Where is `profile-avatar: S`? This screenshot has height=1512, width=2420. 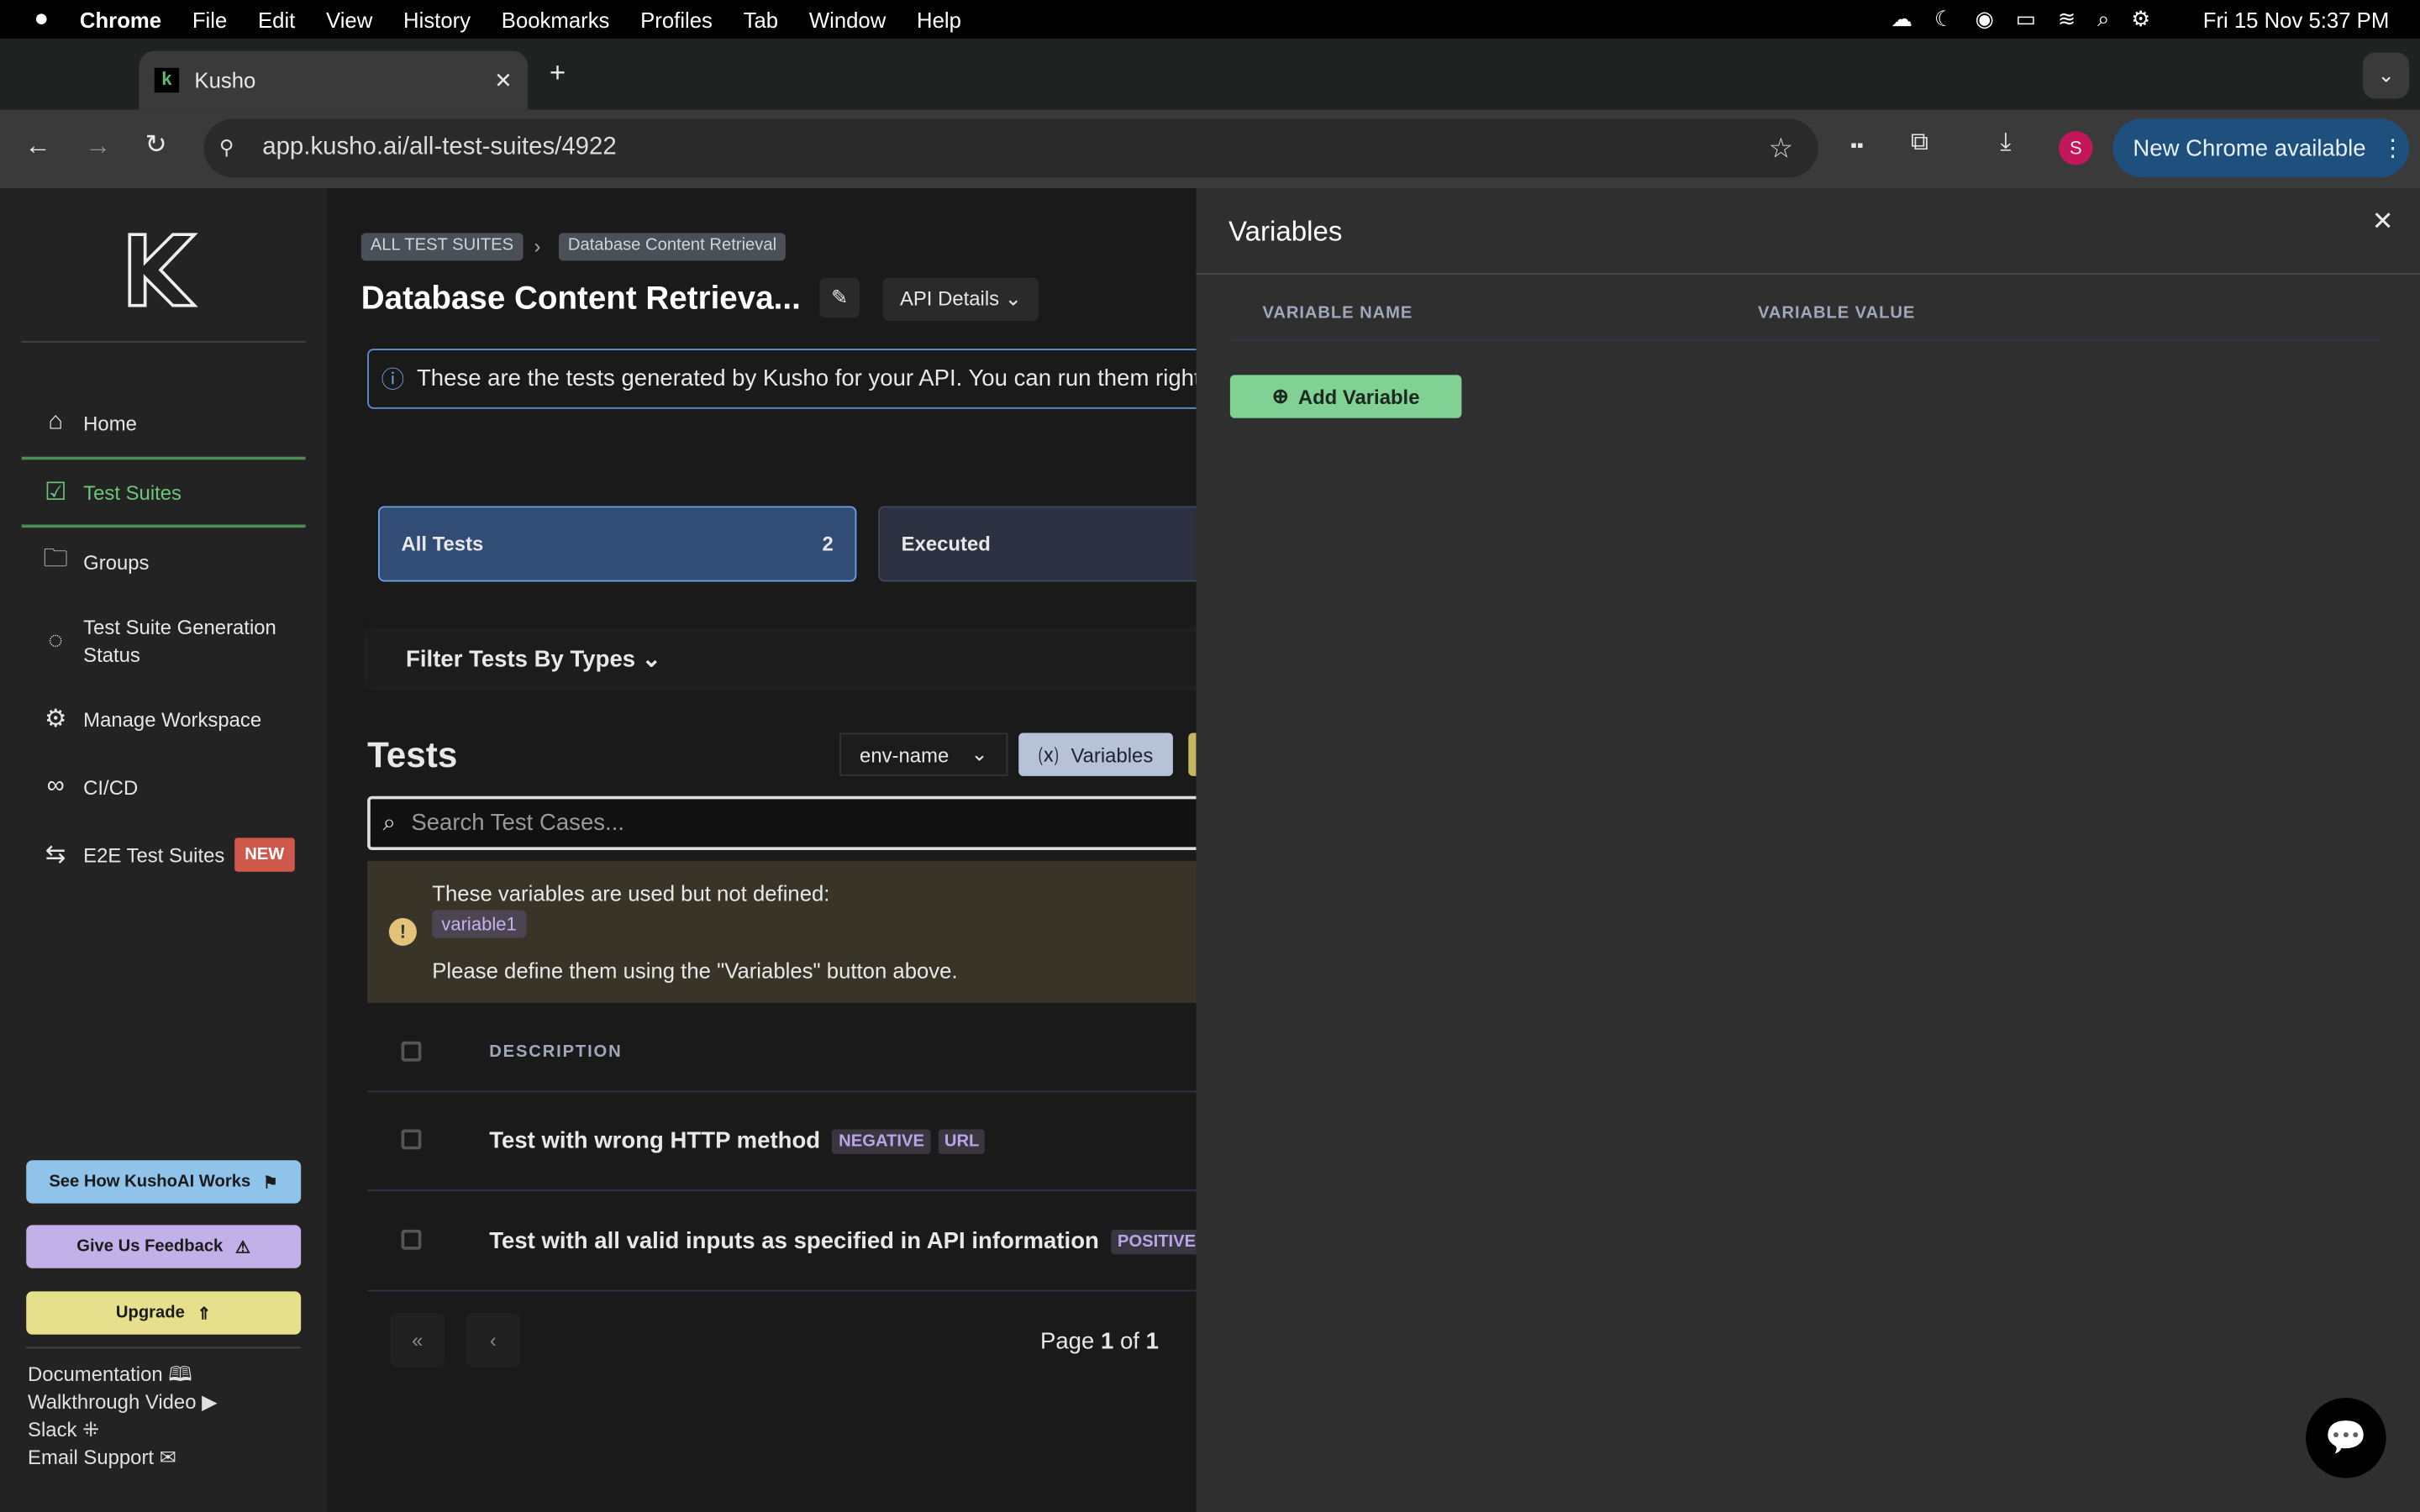
profile-avatar: S is located at coordinates (2076, 148).